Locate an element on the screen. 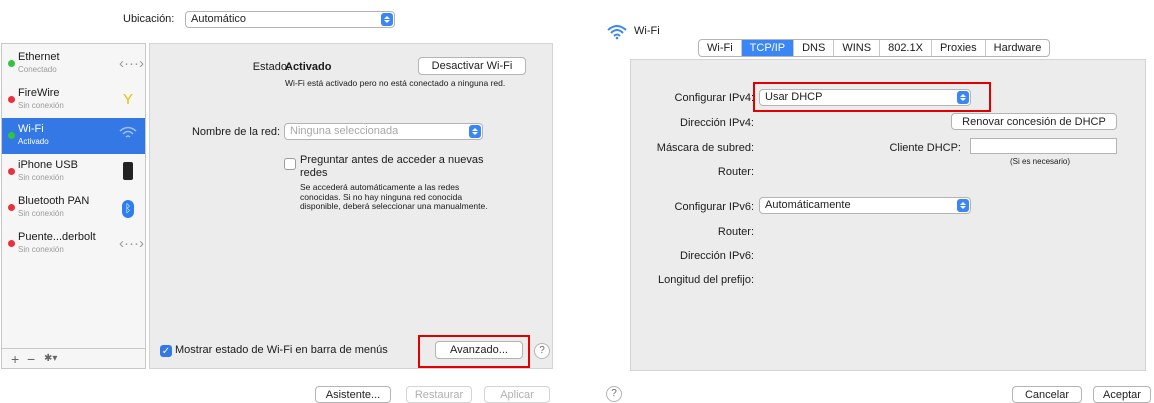 This screenshot has height=403, width=1154. router-label: Router: is located at coordinates (735, 172).